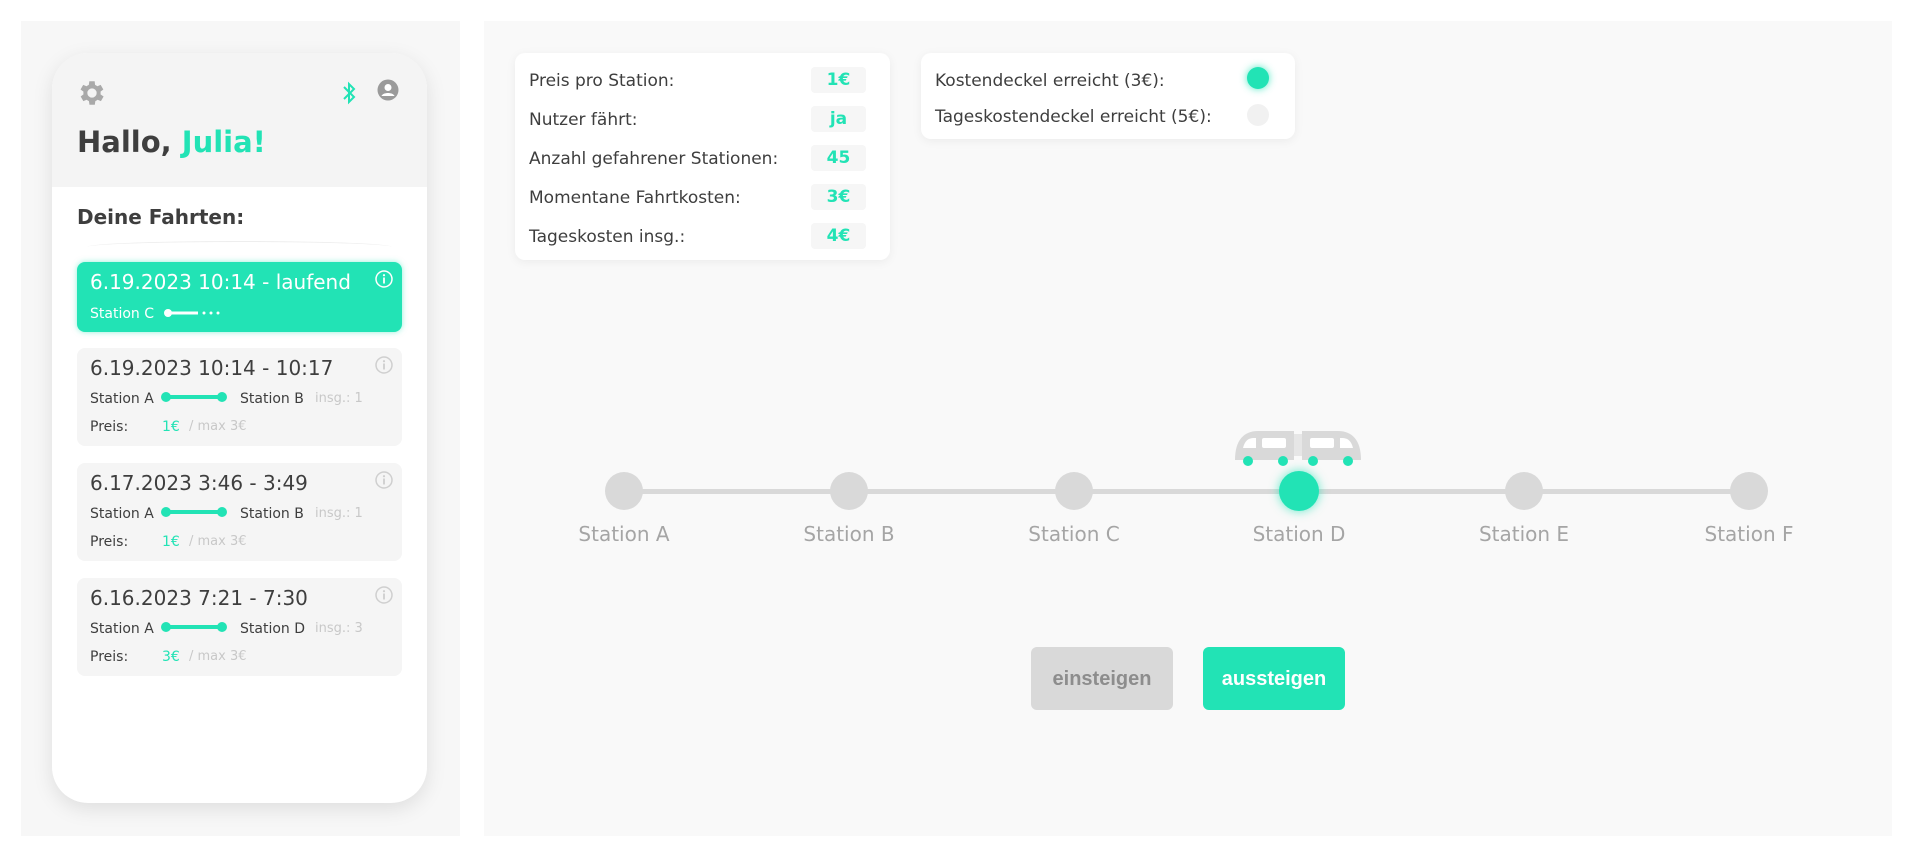 The height and width of the screenshot is (854, 1911). Describe the element at coordinates (1050, 81) in the screenshot. I see `cap-label: Kostendeckel erreicht (3€):` at that location.